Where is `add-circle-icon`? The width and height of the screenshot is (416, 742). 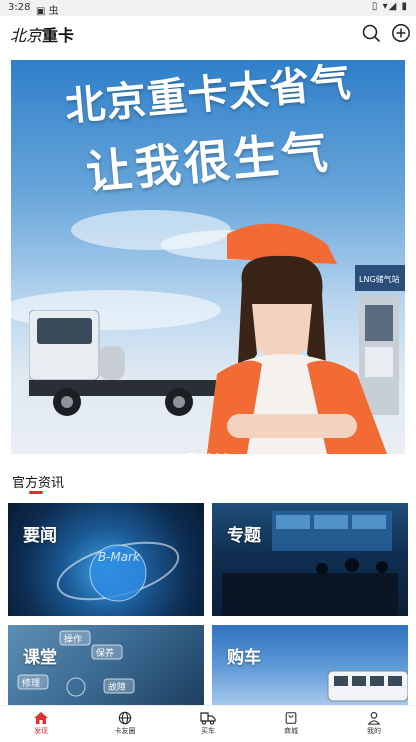 add-circle-icon is located at coordinates (401, 33).